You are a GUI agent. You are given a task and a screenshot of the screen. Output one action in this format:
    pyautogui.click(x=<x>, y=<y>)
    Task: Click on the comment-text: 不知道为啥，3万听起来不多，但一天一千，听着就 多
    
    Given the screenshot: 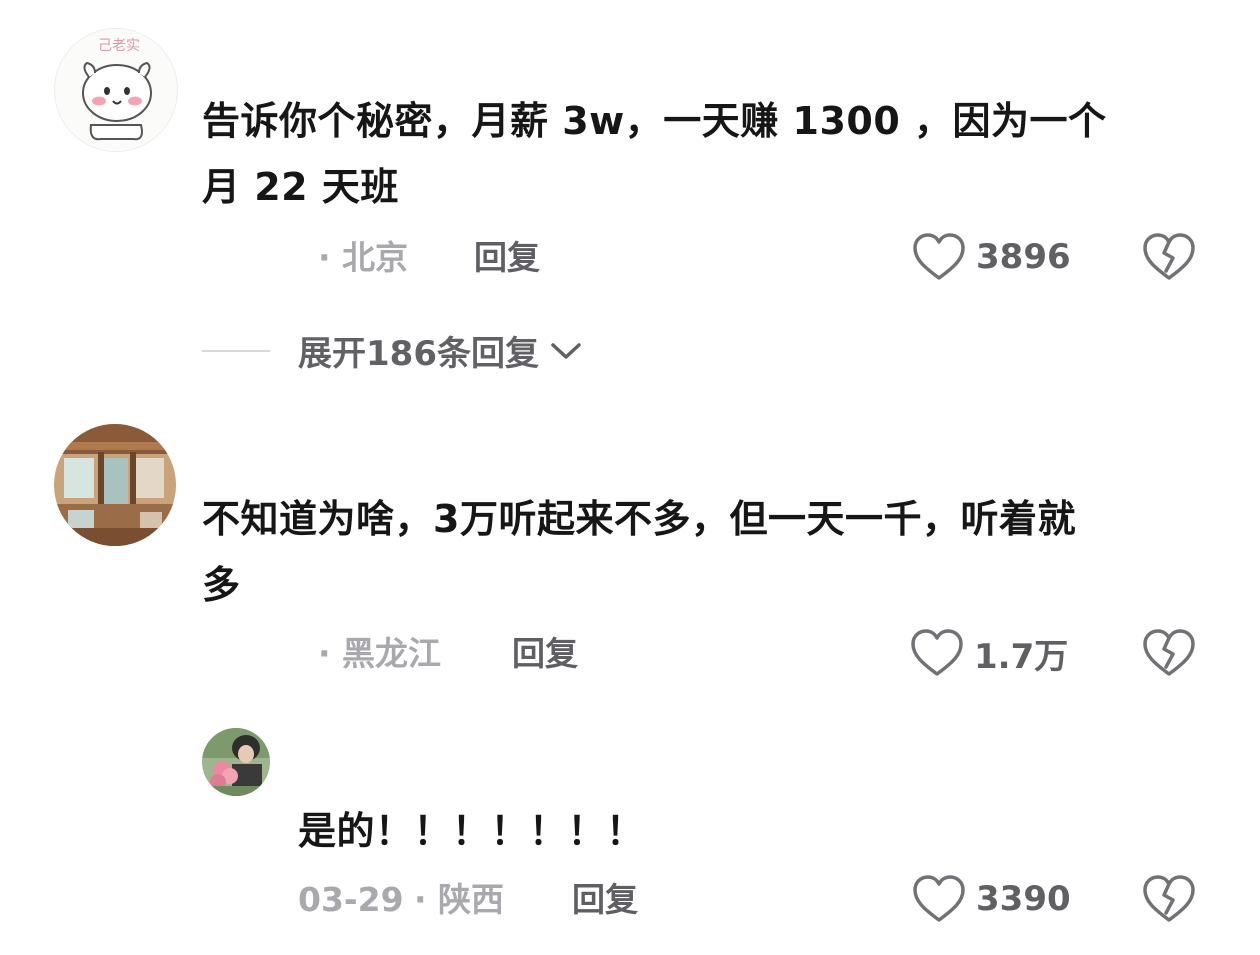 What is the action you would take?
    pyautogui.click(x=702, y=552)
    